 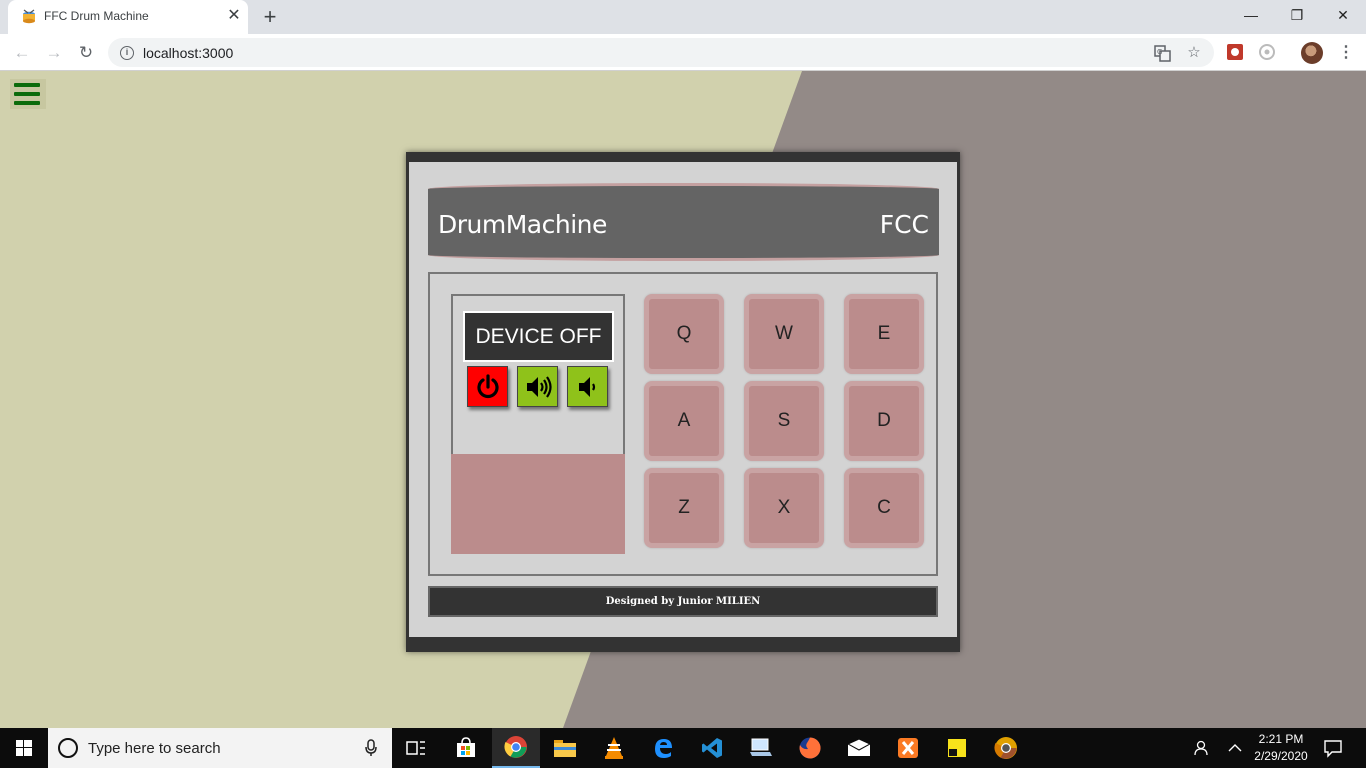 I want to click on chrome-canary-icon, so click(x=1006, y=748).